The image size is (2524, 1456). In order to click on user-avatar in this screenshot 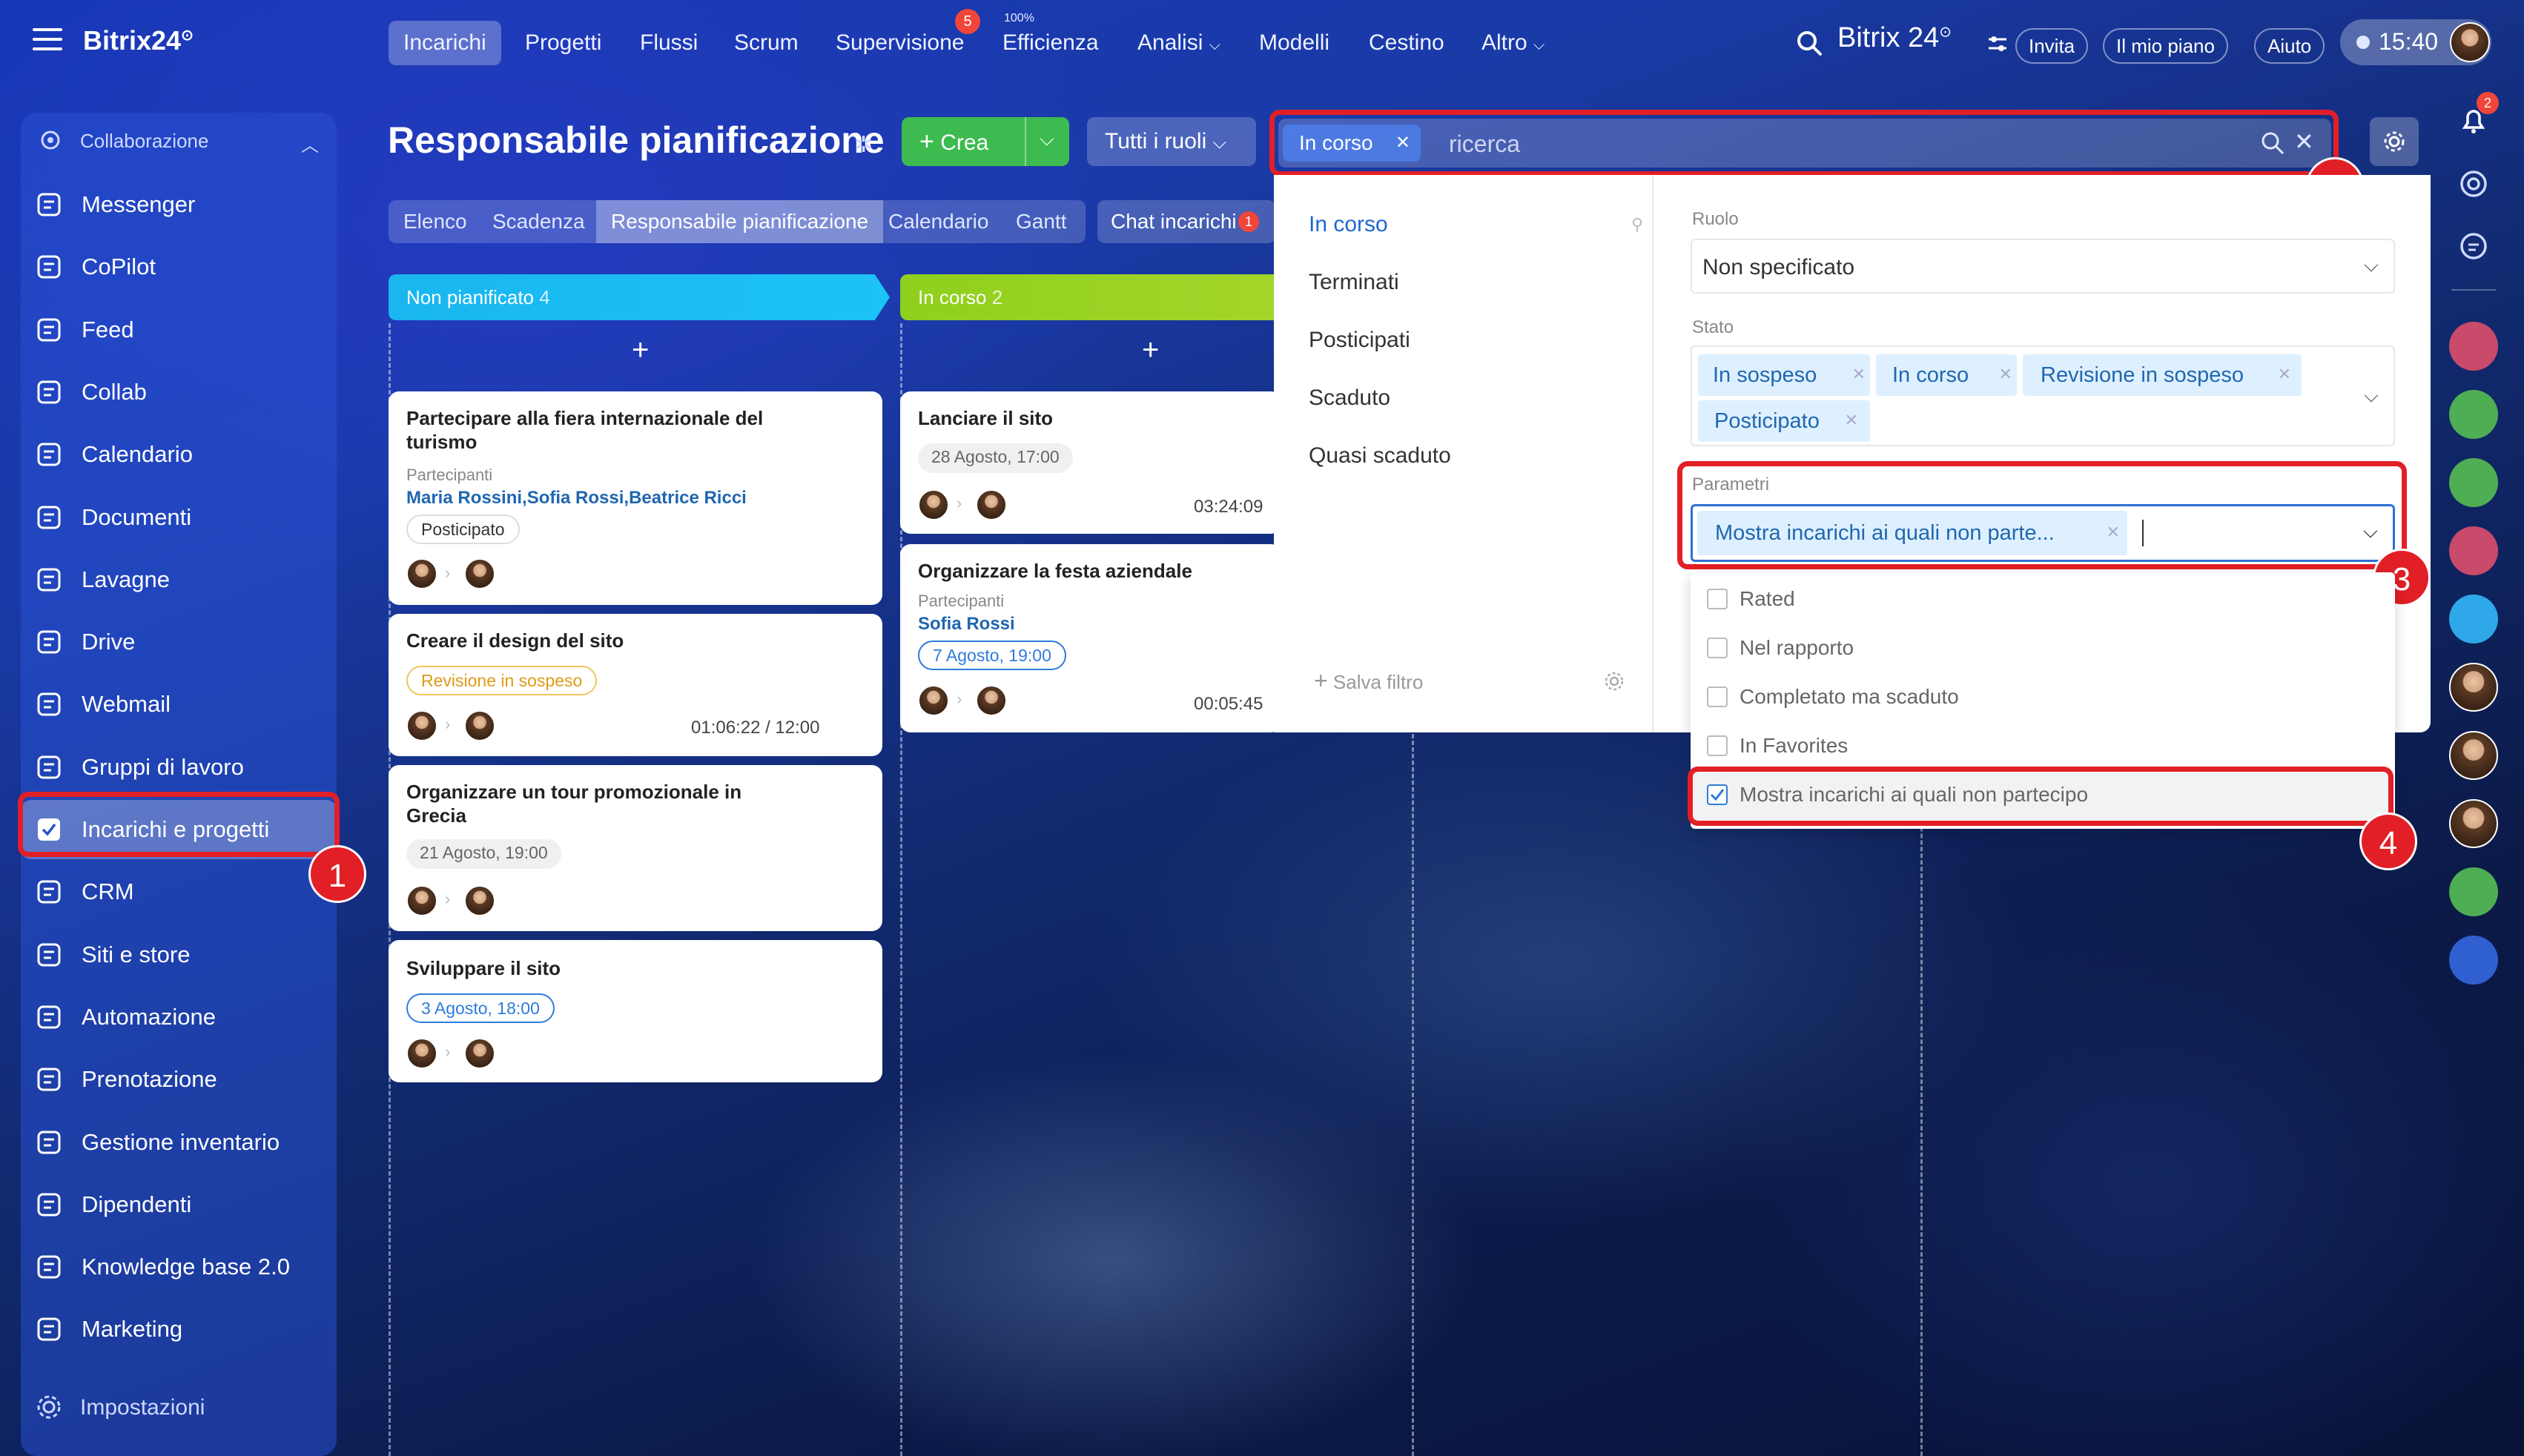, I will do `click(2470, 42)`.